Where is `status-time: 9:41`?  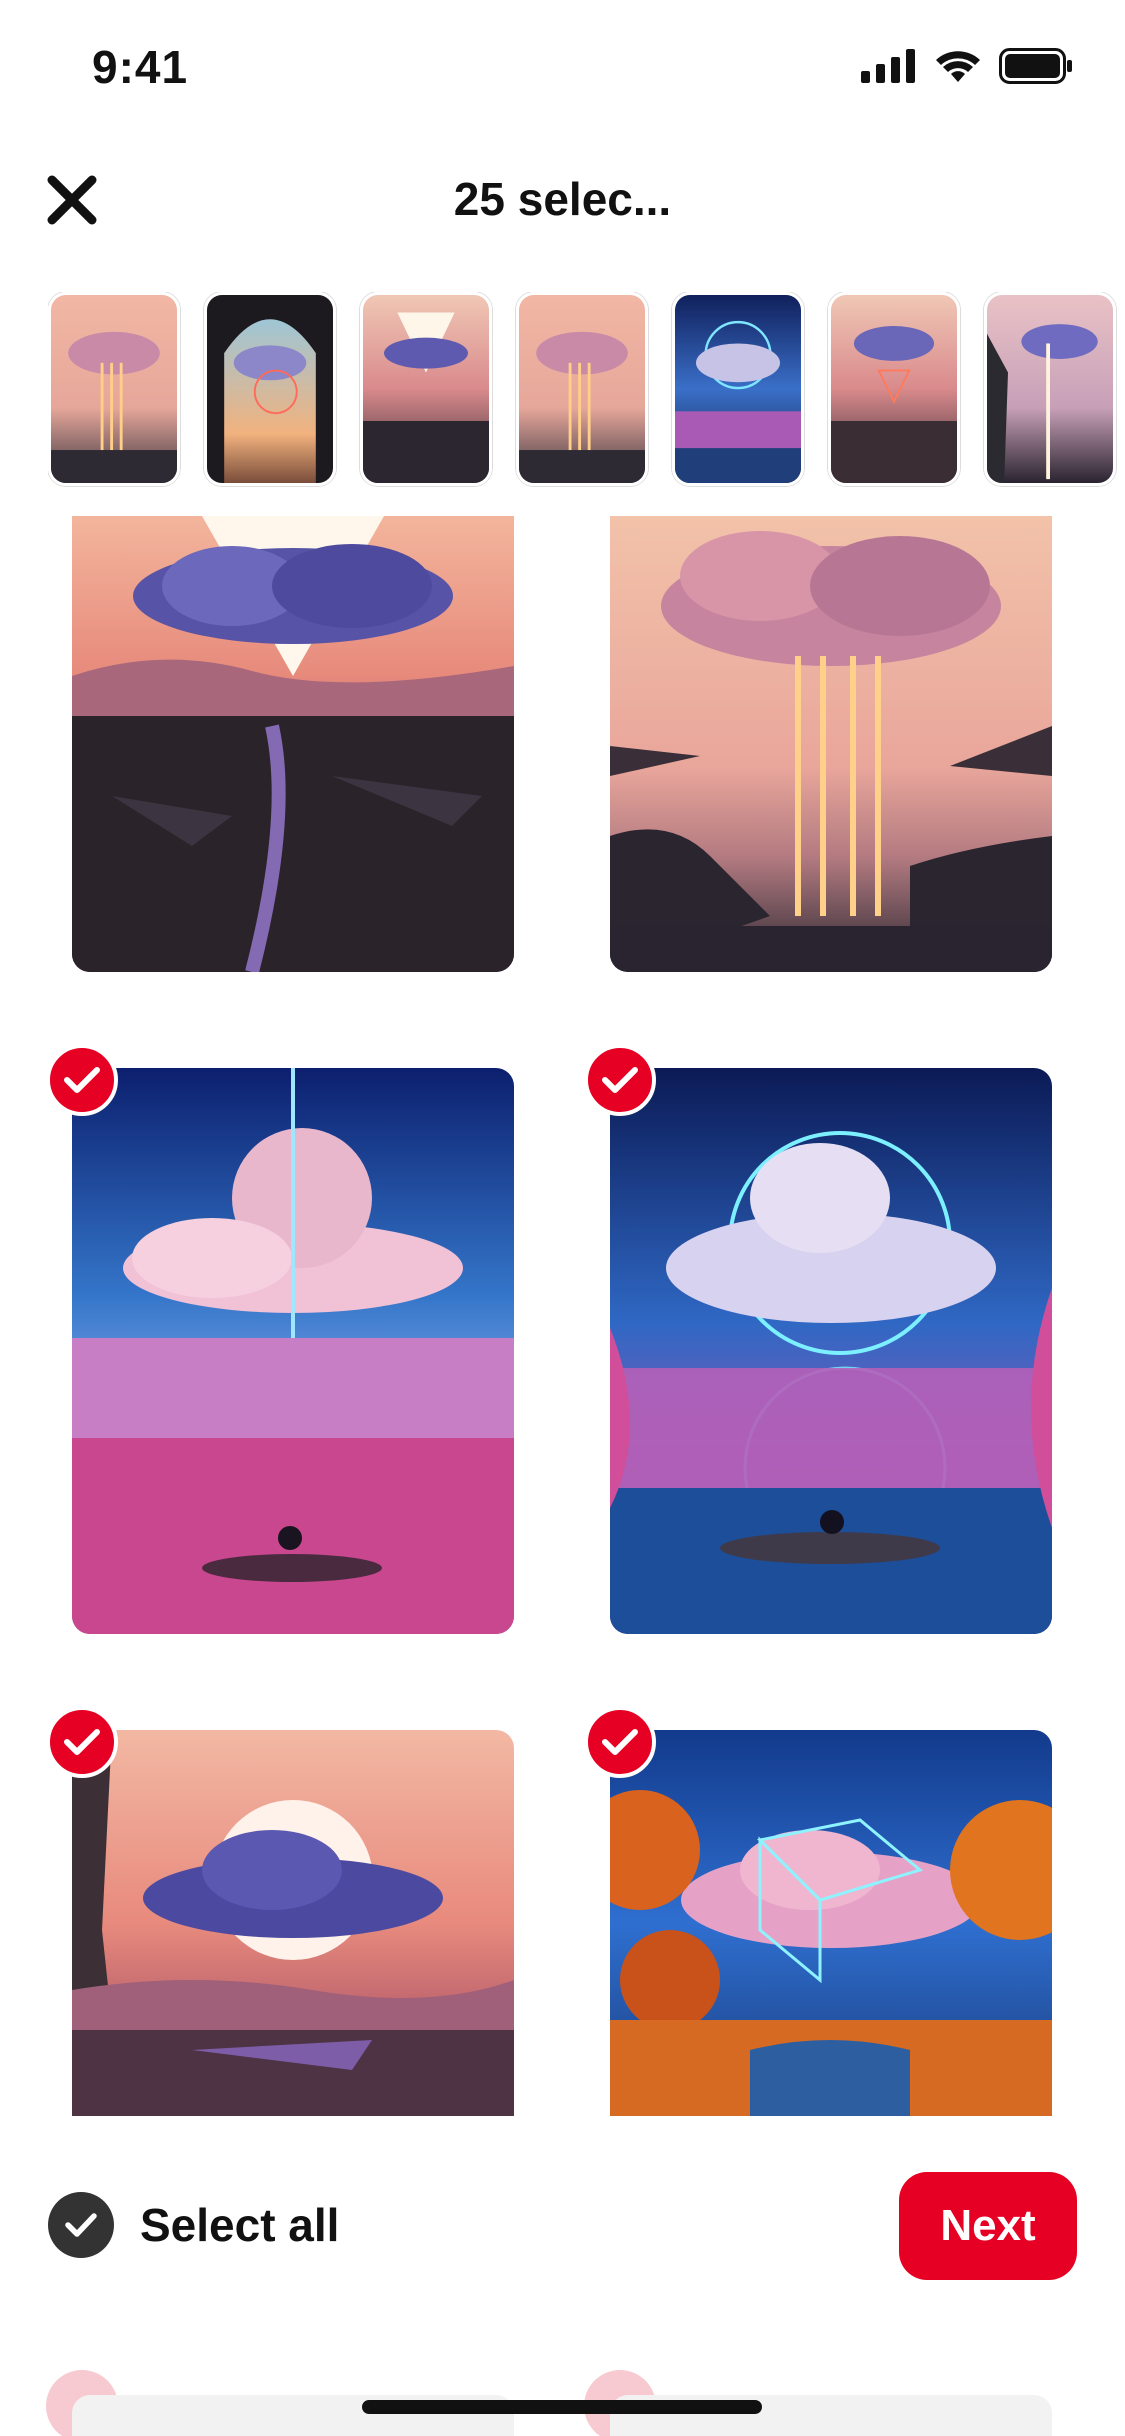 status-time: 9:41 is located at coordinates (140, 67).